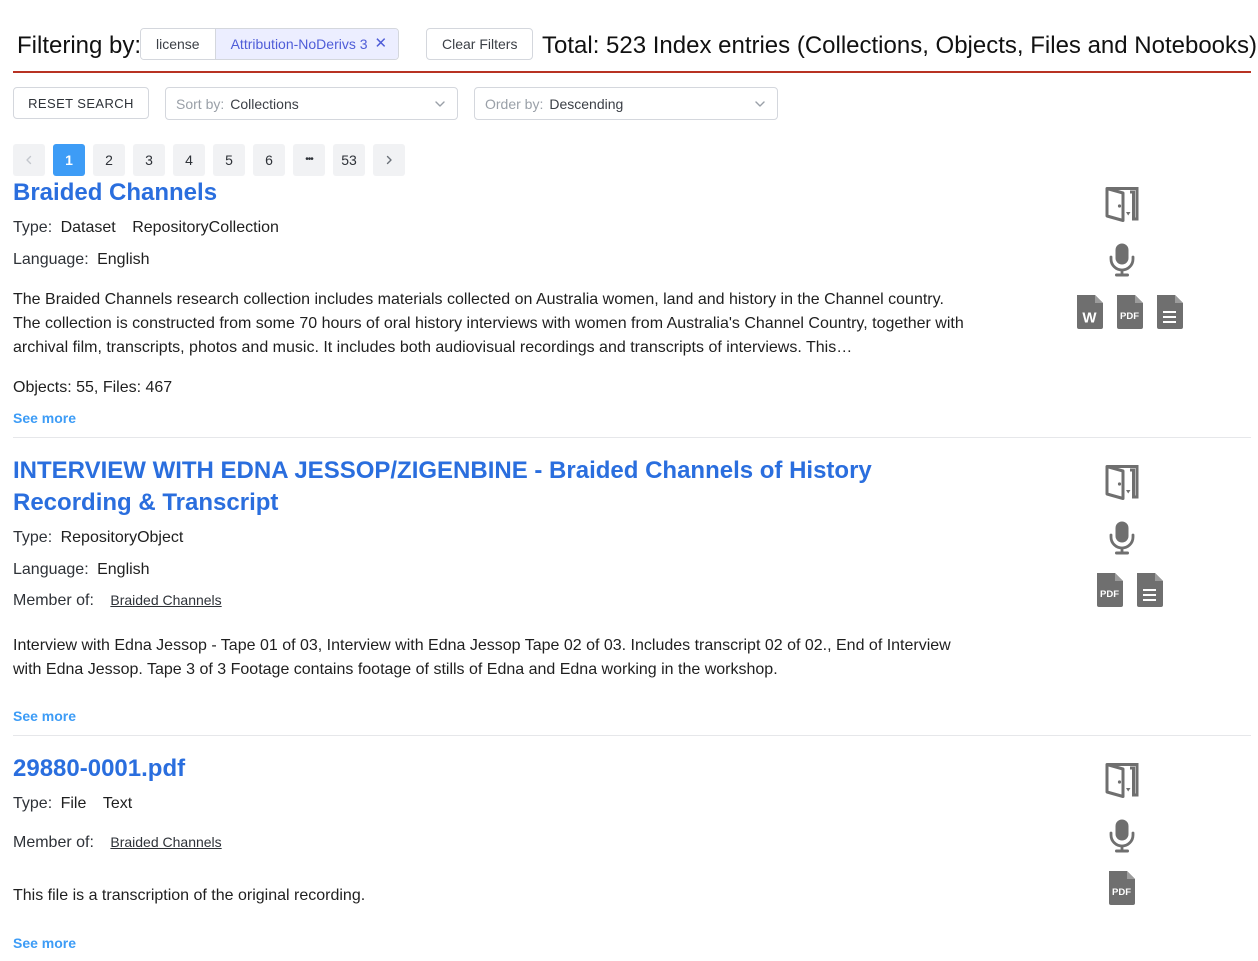 Image resolution: width=1258 pixels, height=961 pixels. What do you see at coordinates (93, 387) in the screenshot?
I see `result-counts: Objects: 55, Files: 467` at bounding box center [93, 387].